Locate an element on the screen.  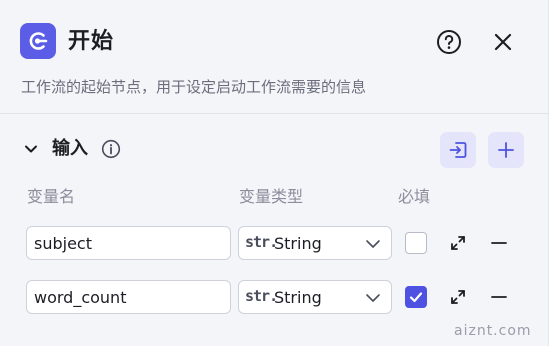
info-icon is located at coordinates (111, 149).